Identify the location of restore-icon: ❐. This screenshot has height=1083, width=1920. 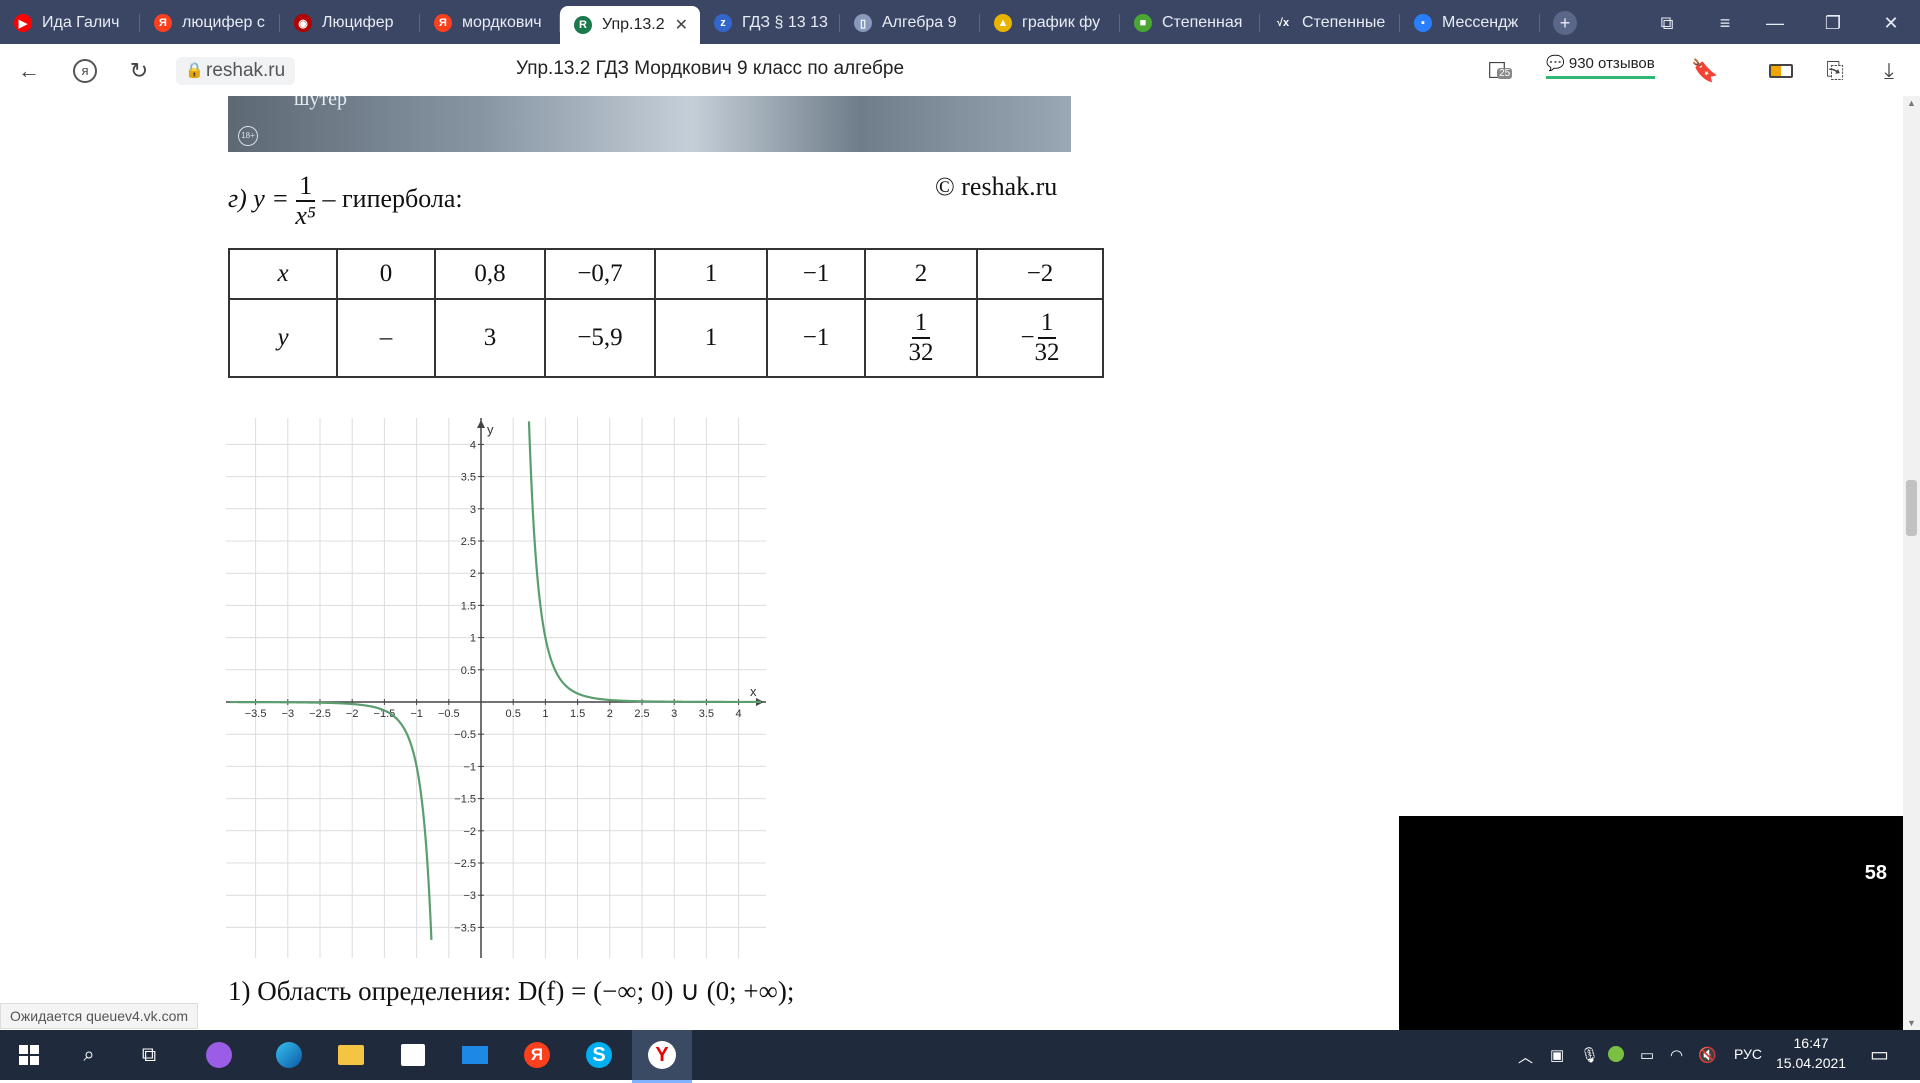
(1833, 23).